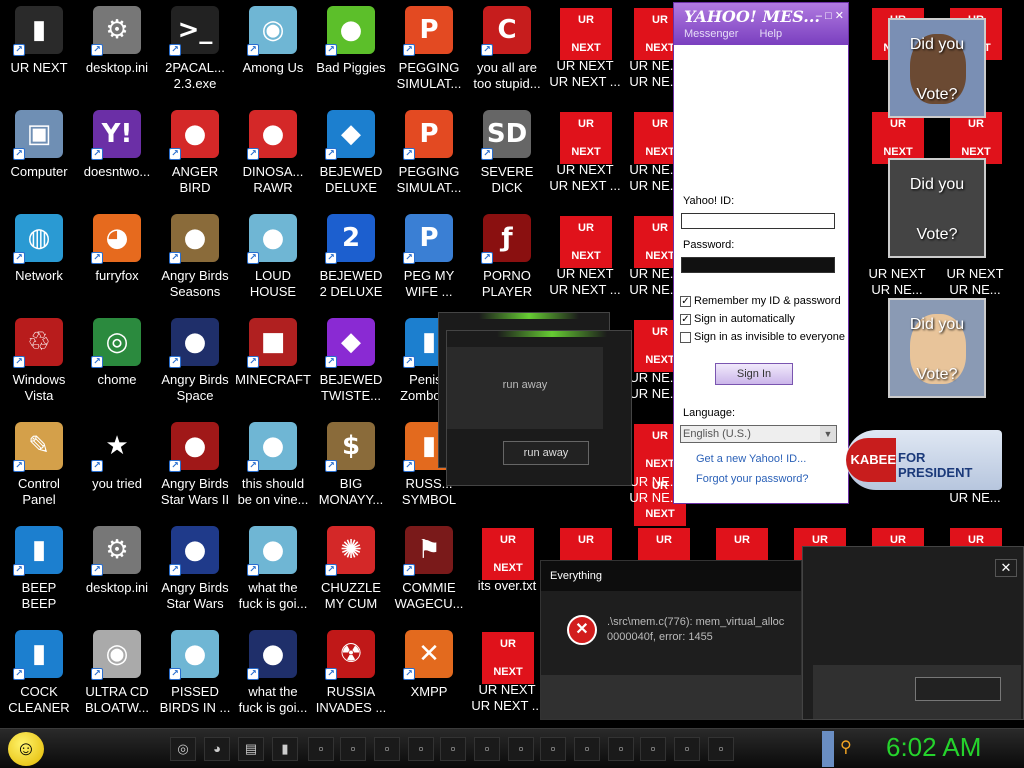 The width and height of the screenshot is (1024, 768). What do you see at coordinates (507, 158) in the screenshot?
I see `desktop-icon: SD ↗ SEVERE DICK` at bounding box center [507, 158].